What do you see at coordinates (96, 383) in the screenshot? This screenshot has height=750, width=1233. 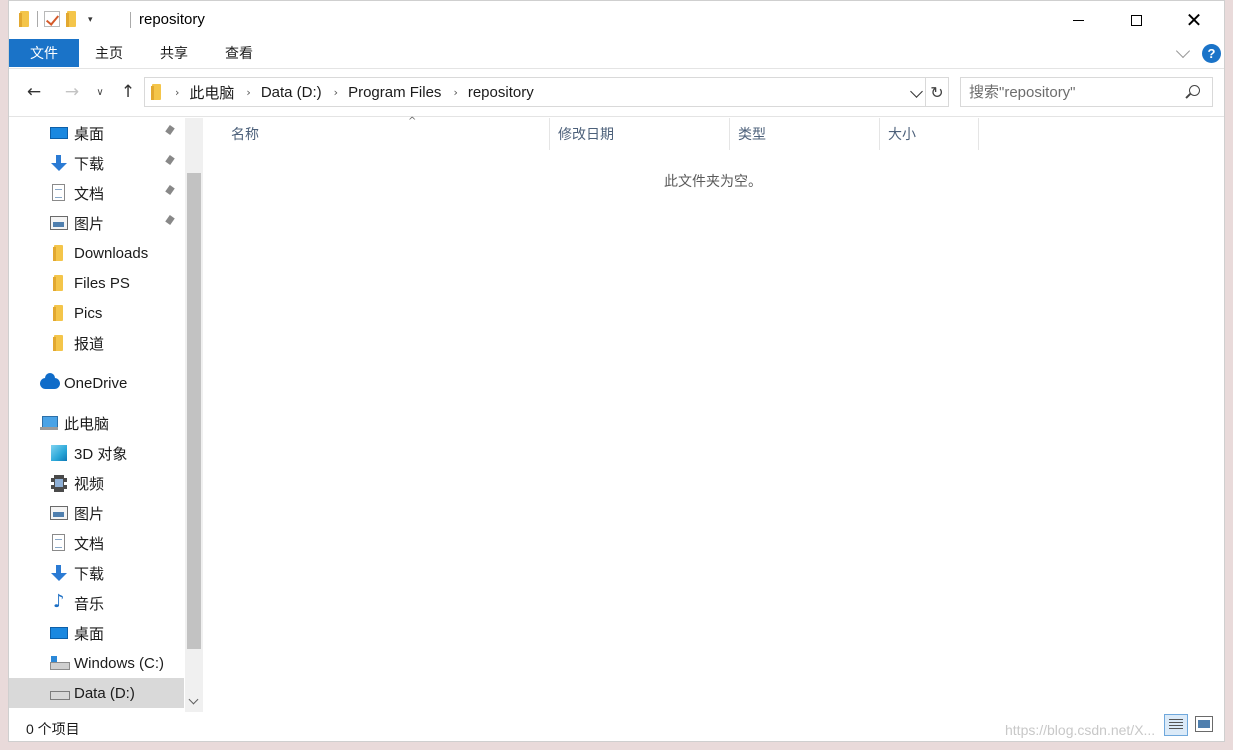 I see `nav-item-onedrive: OneDrive` at bounding box center [96, 383].